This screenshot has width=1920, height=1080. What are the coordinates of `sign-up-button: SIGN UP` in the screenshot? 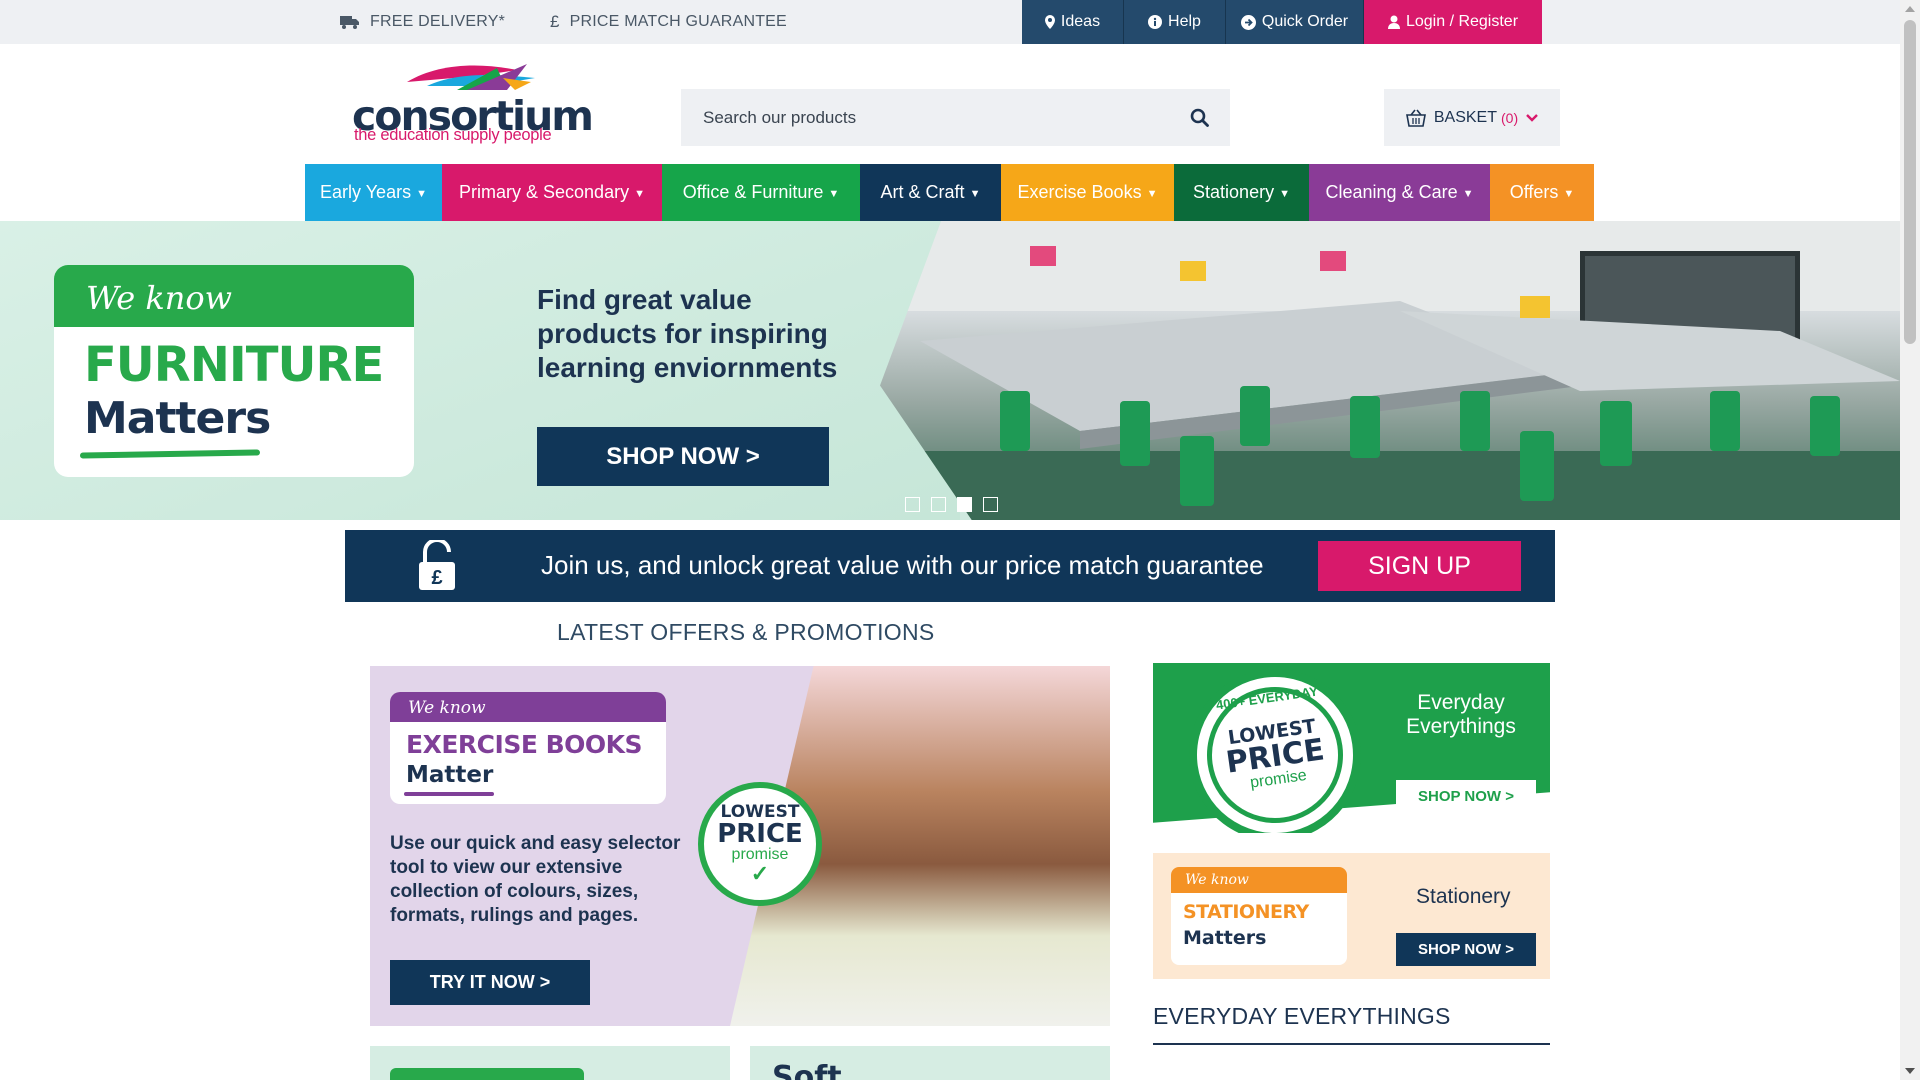 It's located at (1419, 566).